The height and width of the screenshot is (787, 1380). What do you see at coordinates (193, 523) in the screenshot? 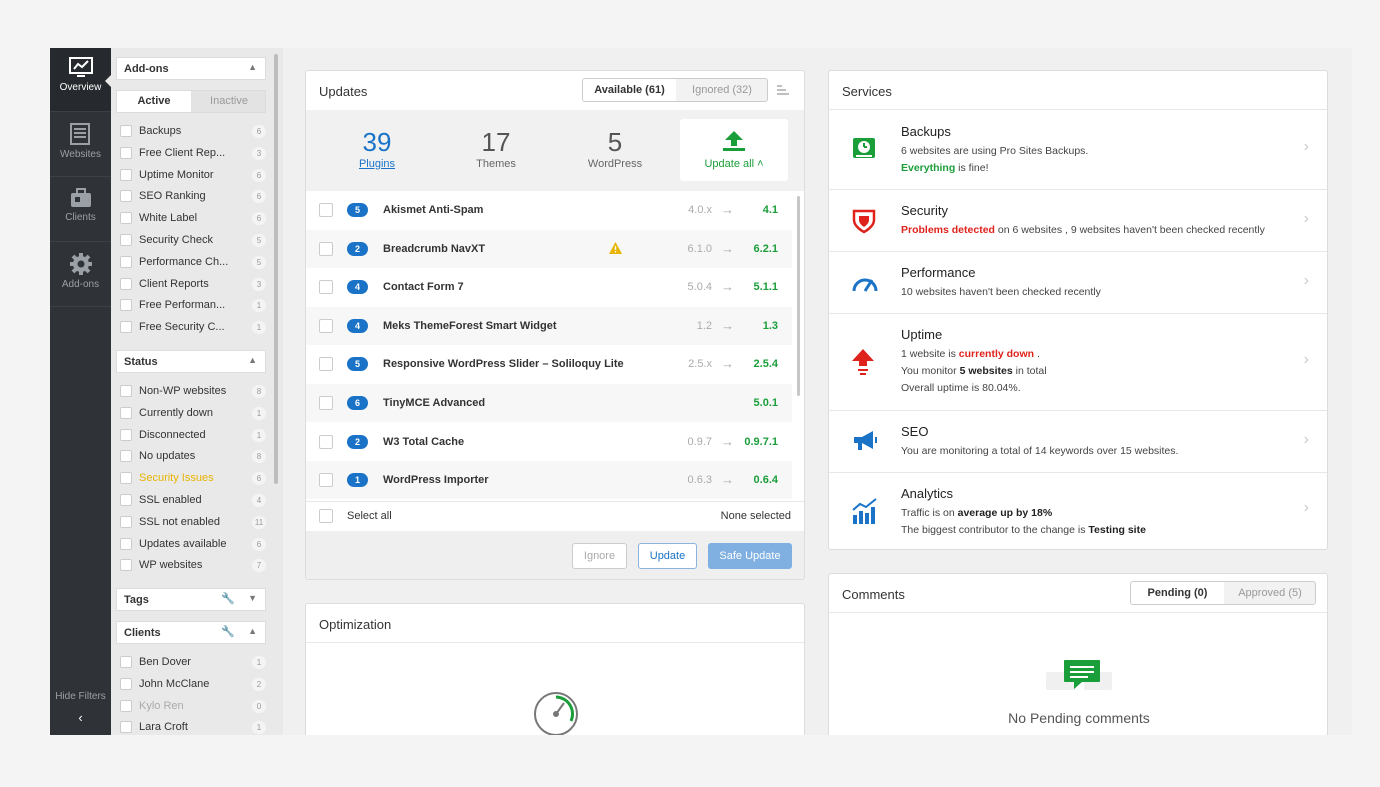
I see `status-item: SSL not enabled 11` at bounding box center [193, 523].